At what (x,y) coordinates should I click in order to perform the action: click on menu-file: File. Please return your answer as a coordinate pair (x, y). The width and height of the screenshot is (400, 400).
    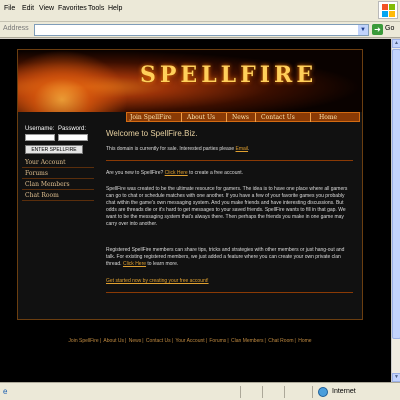
    Looking at the image, I should click on (9, 8).